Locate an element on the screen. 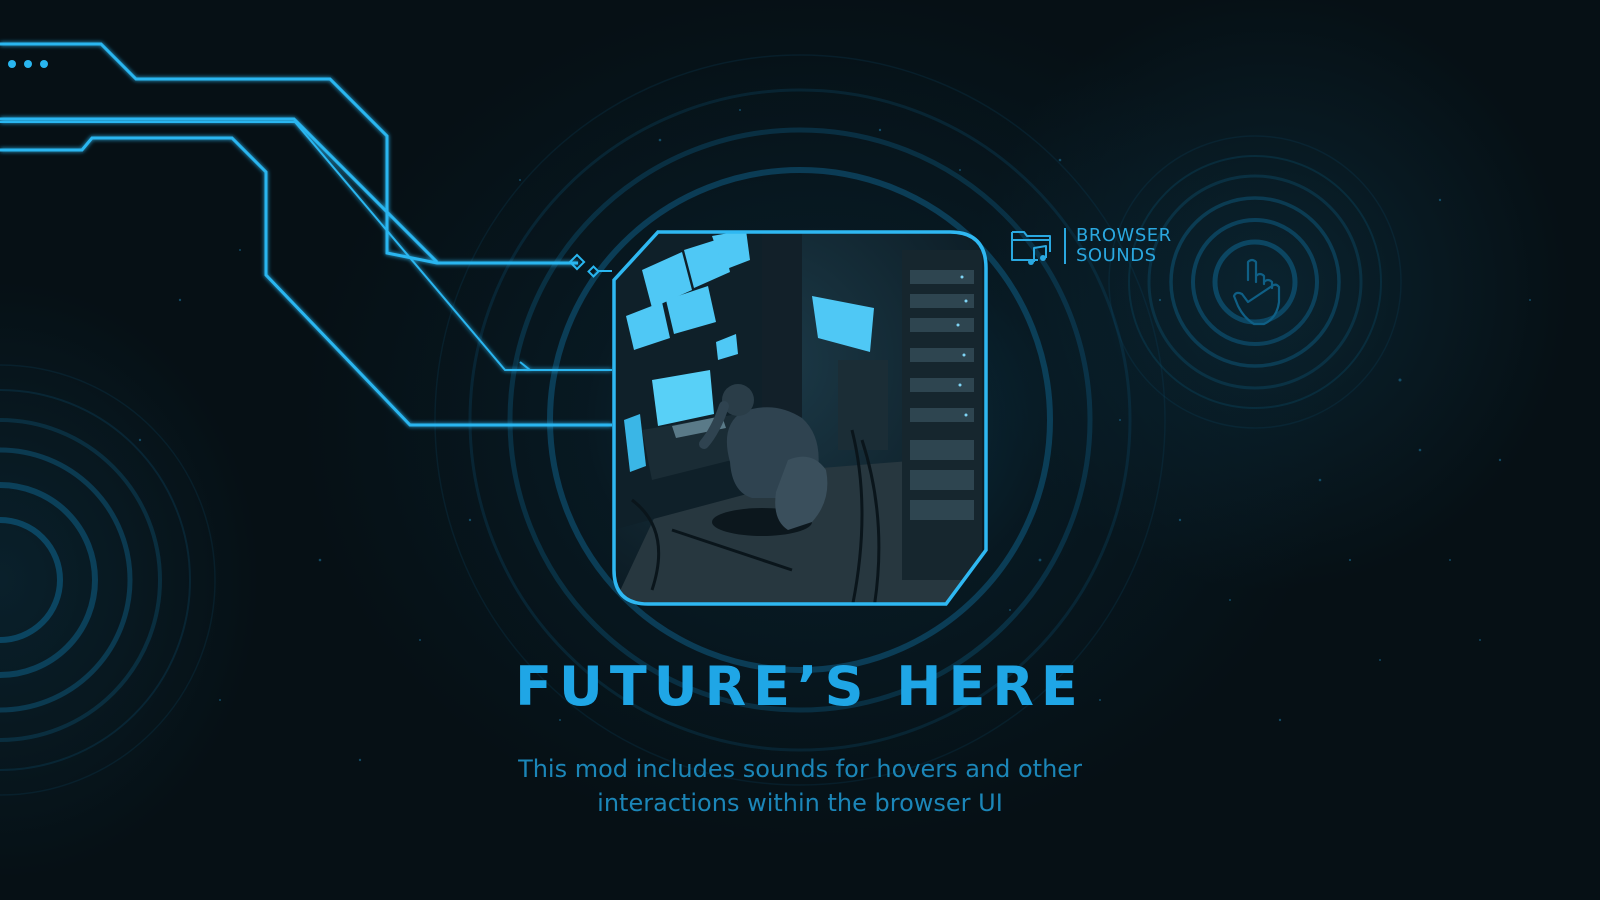 Image resolution: width=1600 pixels, height=900 pixels. server-room-illustration is located at coordinates (800, 418).